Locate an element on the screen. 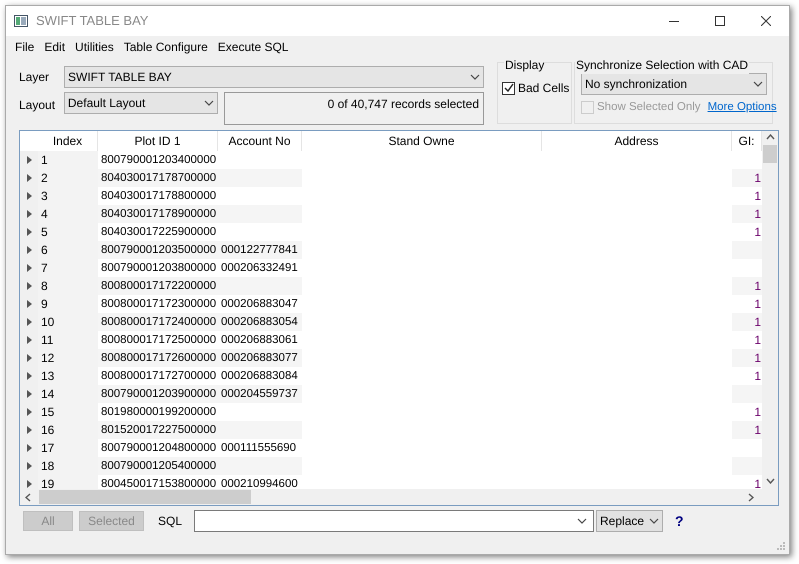 The height and width of the screenshot is (564, 799). table-cell: 800800017172300000 is located at coordinates (158, 304).